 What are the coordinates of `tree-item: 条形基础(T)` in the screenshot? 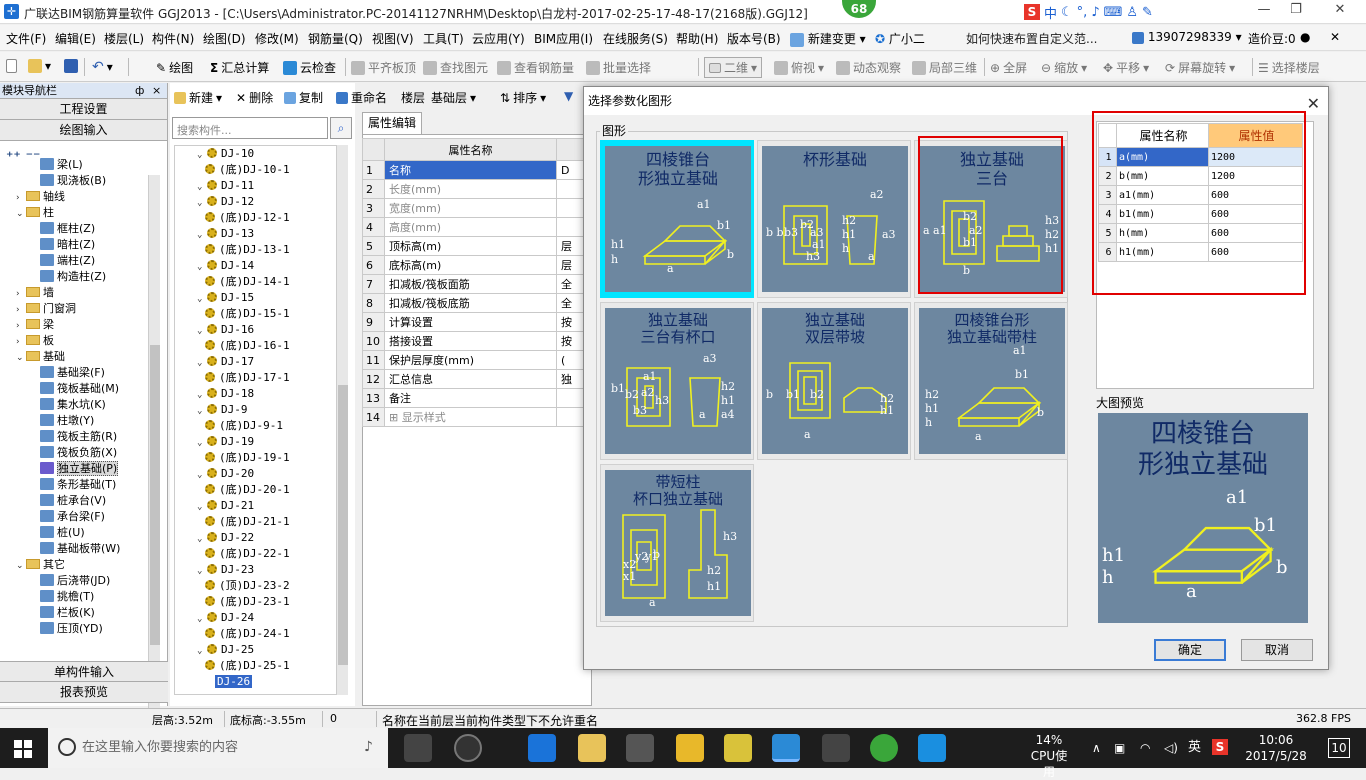 It's located at (79, 485).